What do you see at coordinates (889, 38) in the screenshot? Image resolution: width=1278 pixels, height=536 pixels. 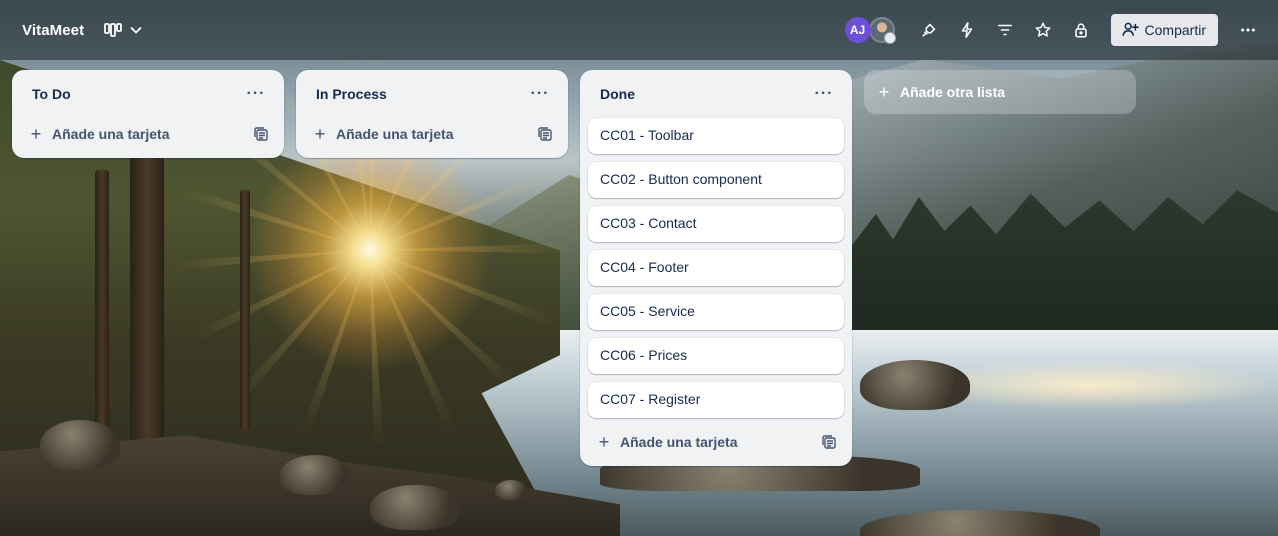 I see `admin-badge-icon` at bounding box center [889, 38].